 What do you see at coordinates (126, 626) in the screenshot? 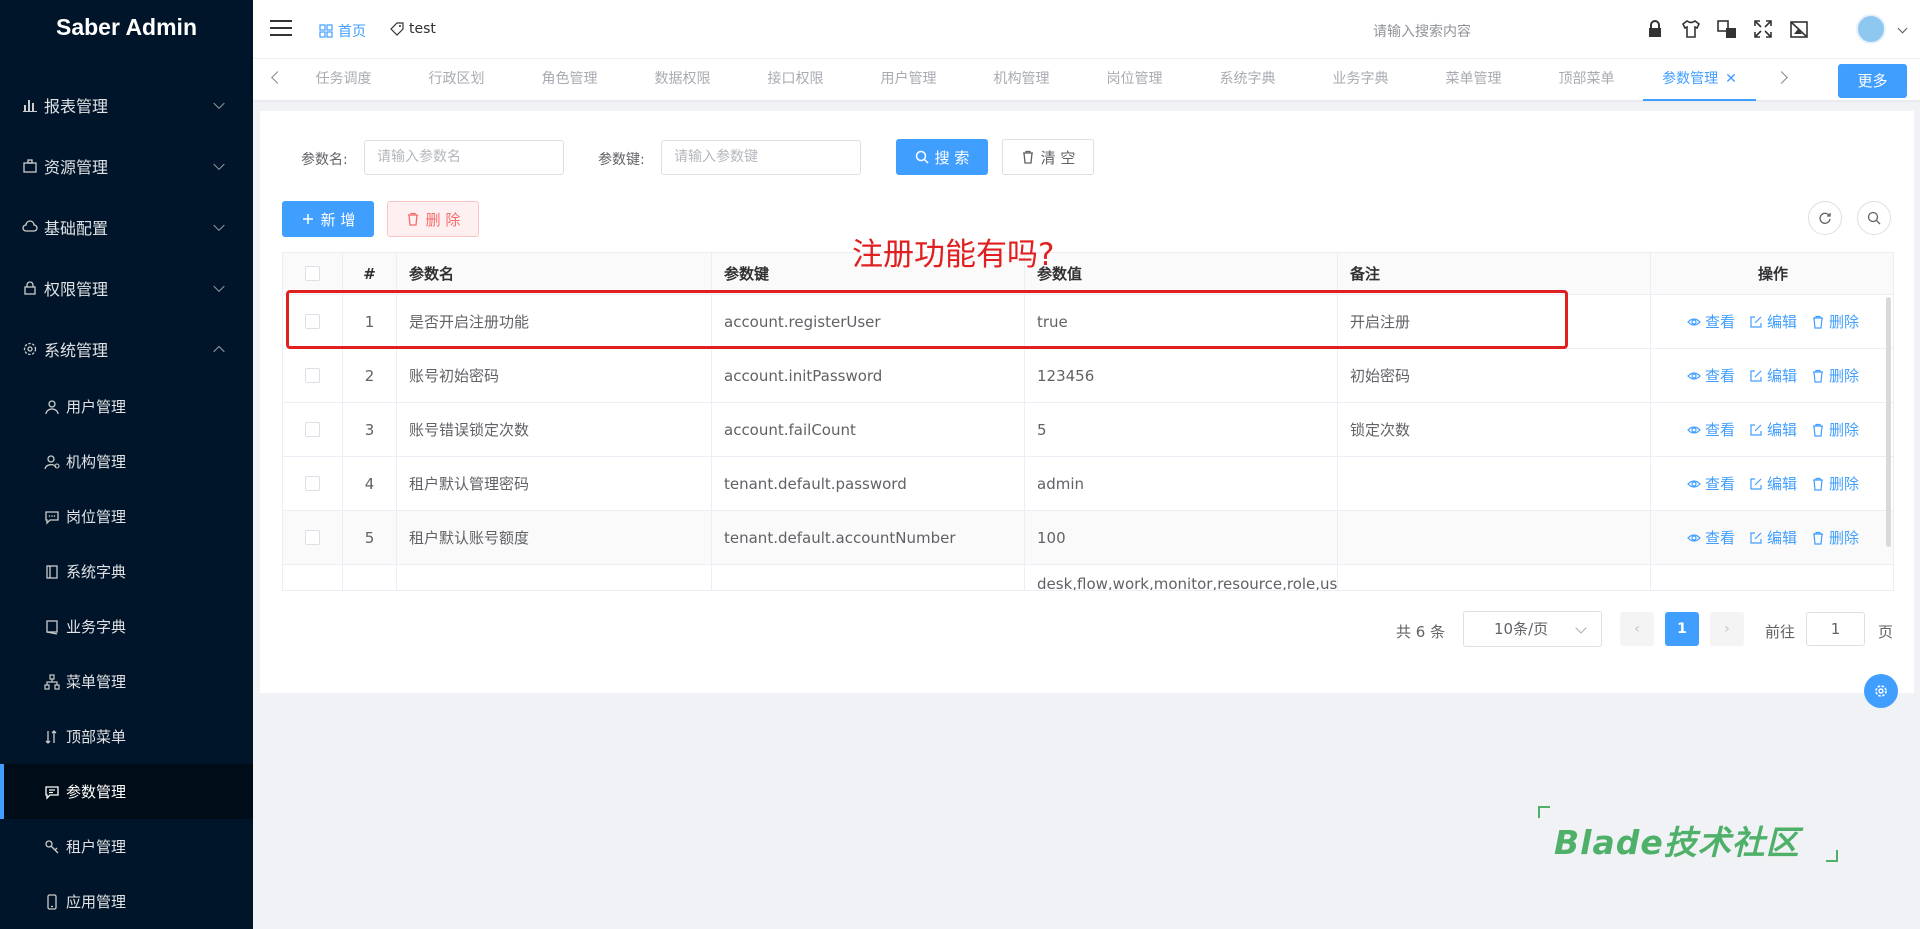
I see `sidebar-item-biz-dict: 业务字典` at bounding box center [126, 626].